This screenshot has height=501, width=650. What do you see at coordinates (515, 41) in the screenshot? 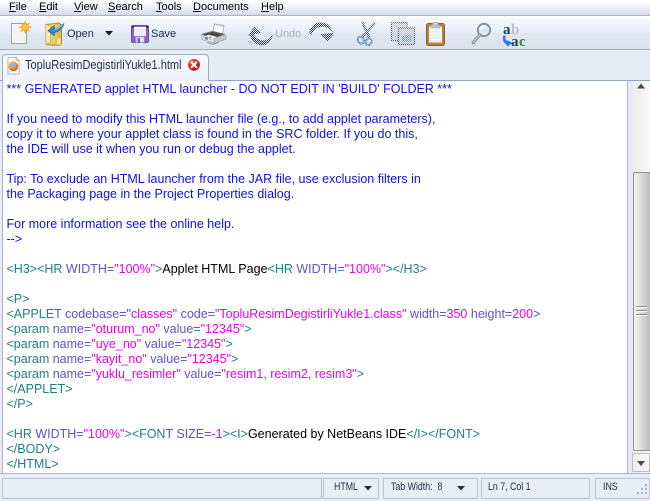
I see `svg-text: a` at bounding box center [515, 41].